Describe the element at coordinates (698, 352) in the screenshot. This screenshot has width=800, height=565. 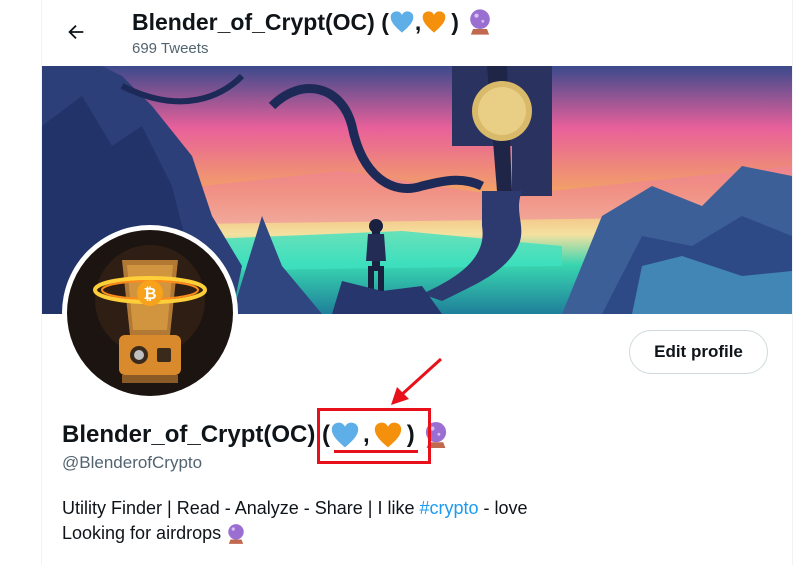
I see `edit-profile-button: Edit profile` at that location.